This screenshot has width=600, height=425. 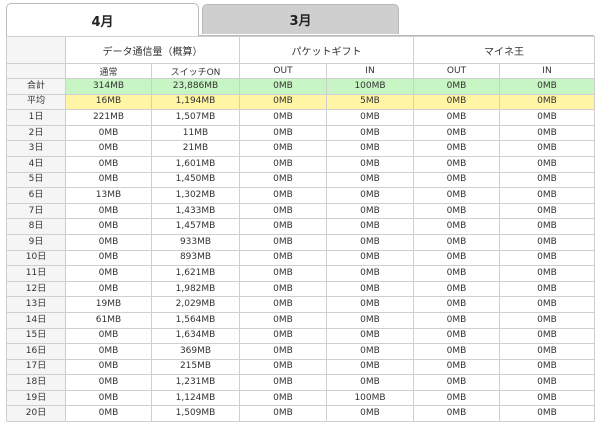 I want to click on row-label: 合計, so click(x=36, y=86).